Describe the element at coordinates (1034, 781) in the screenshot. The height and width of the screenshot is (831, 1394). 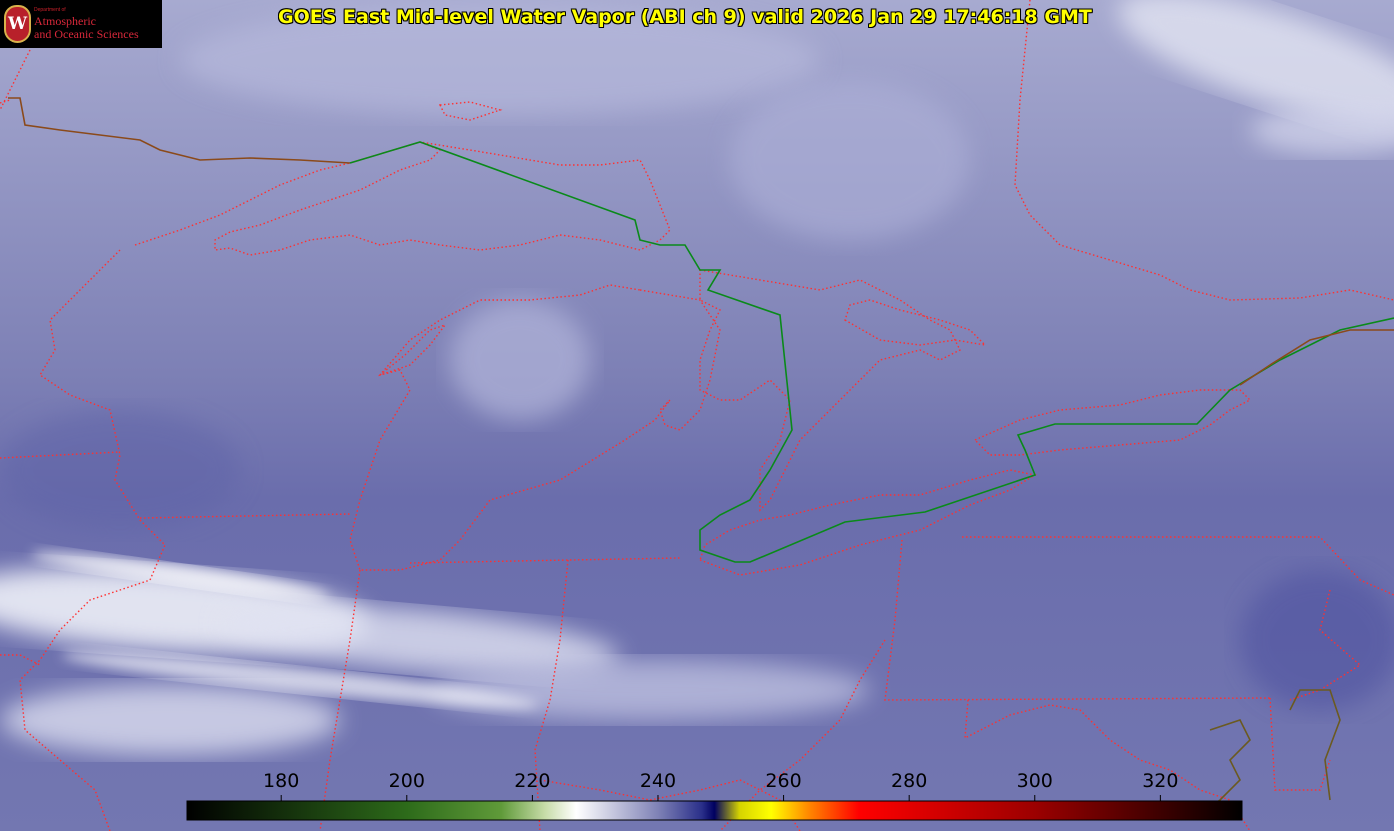
I see `colorbar-tick-label: 300` at that location.